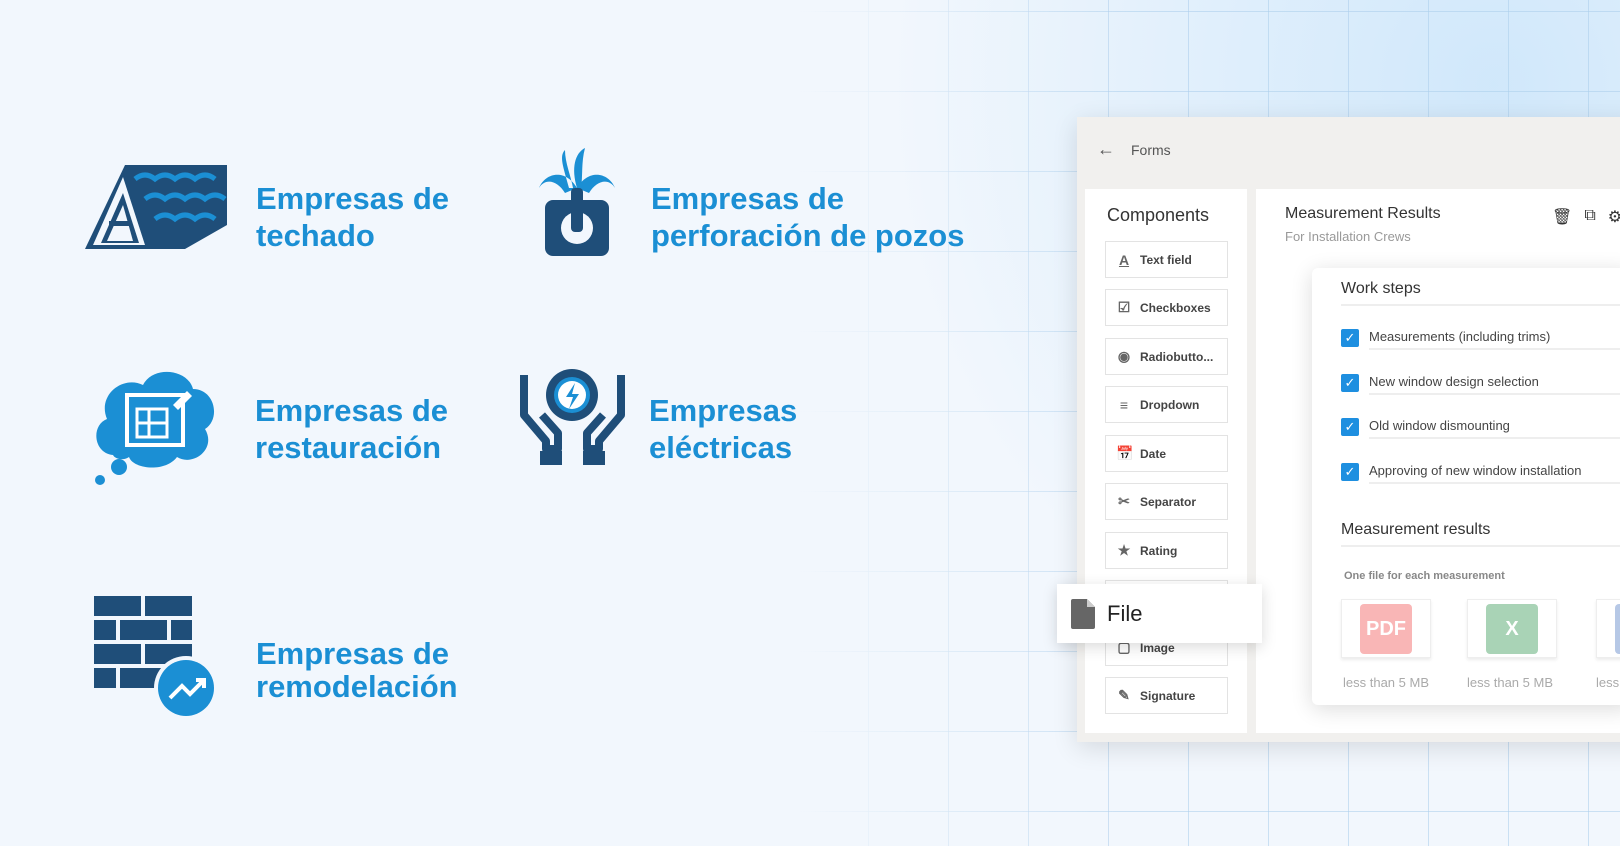  What do you see at coordinates (1124, 404) in the screenshot?
I see `dropdown-icon: ≡` at bounding box center [1124, 404].